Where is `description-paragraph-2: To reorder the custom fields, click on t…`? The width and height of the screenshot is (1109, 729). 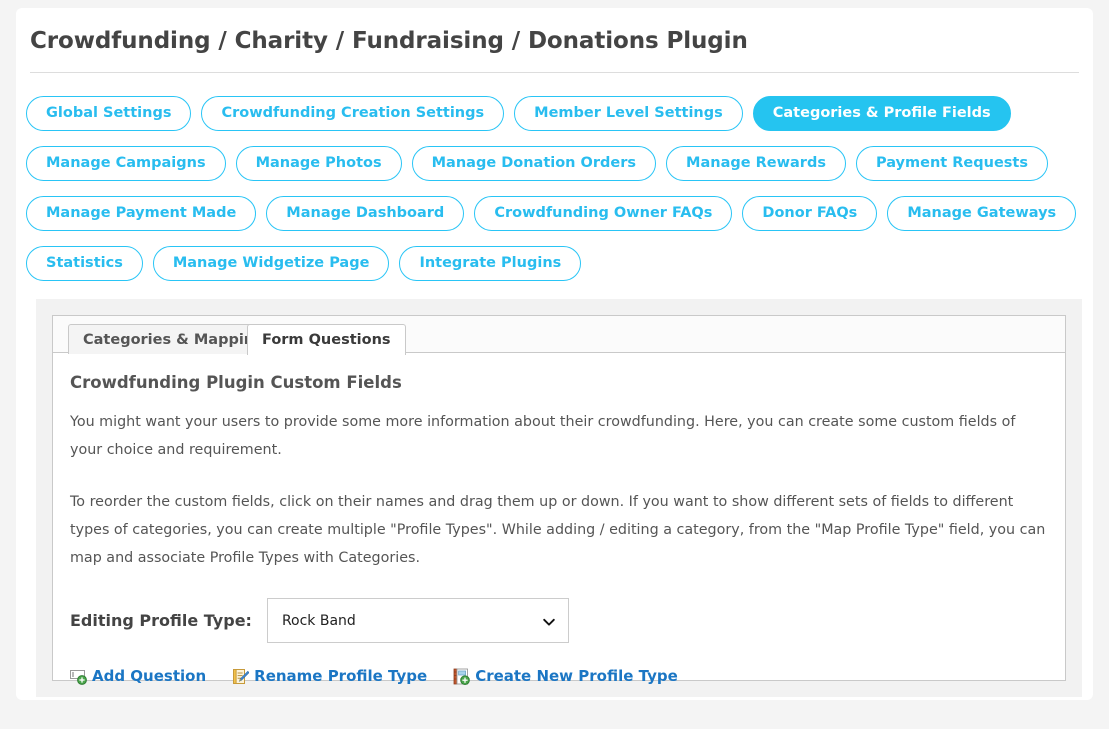 description-paragraph-2: To reorder the custom fields, click on t… is located at coordinates (558, 530).